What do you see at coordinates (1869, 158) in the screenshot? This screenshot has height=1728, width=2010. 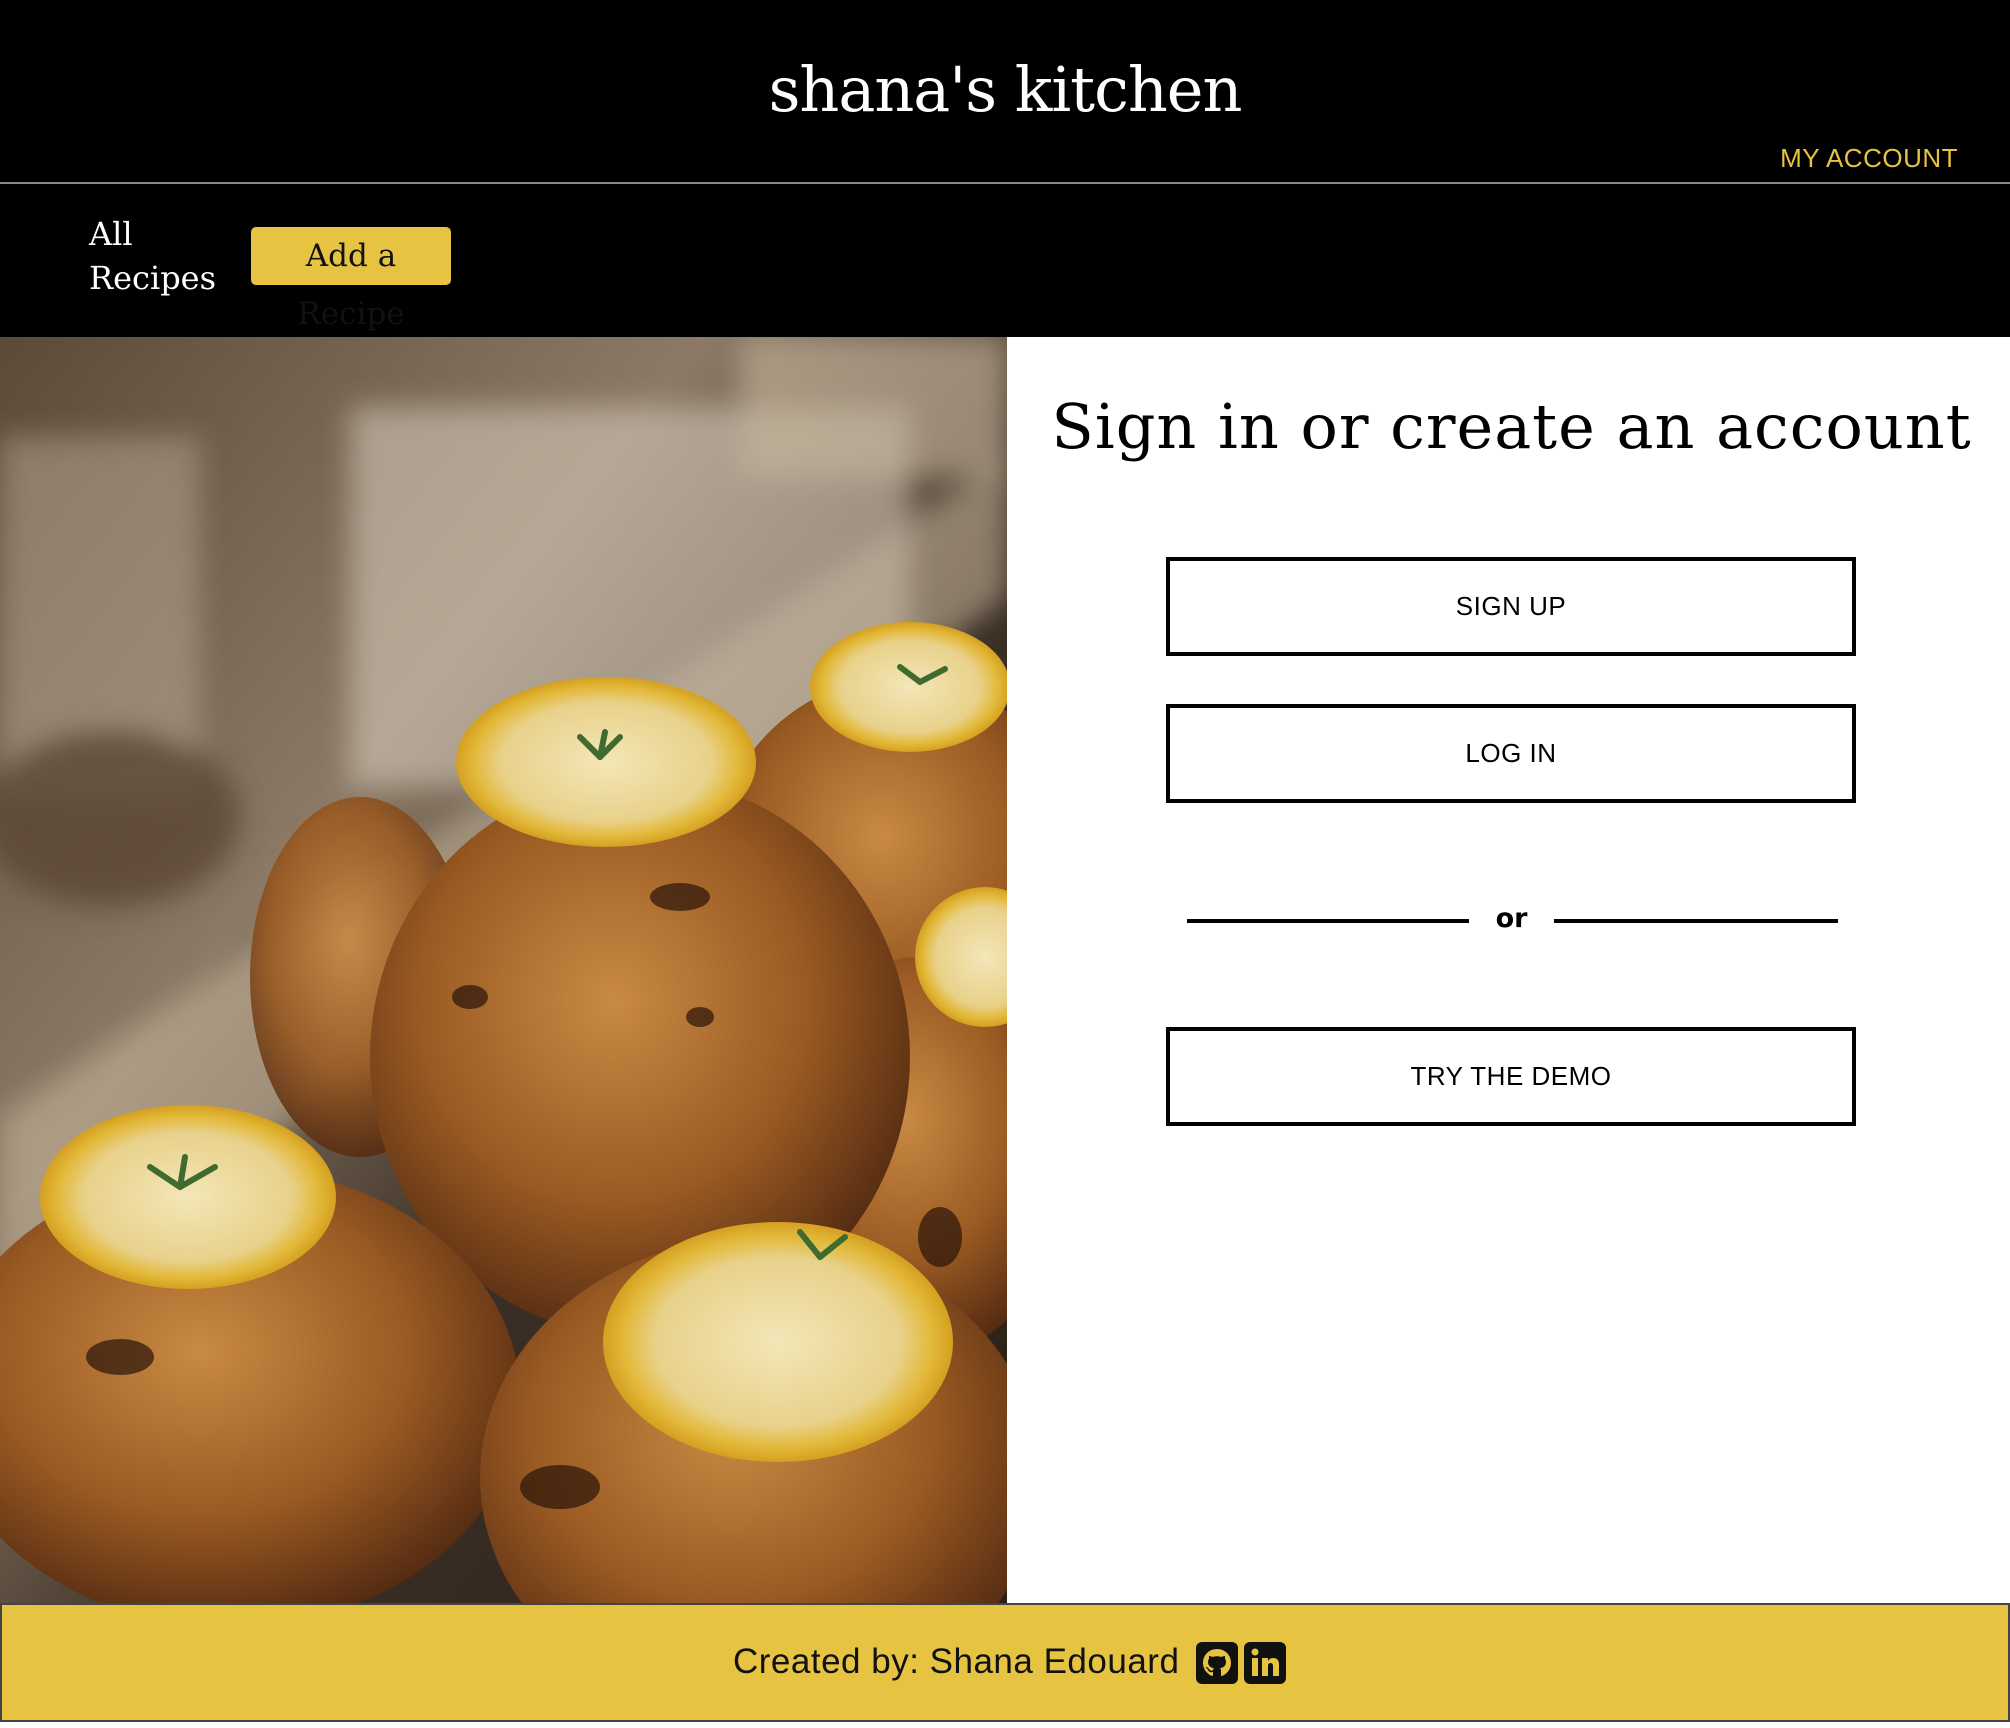 I see `my-account-link: MY ACCOUNT` at bounding box center [1869, 158].